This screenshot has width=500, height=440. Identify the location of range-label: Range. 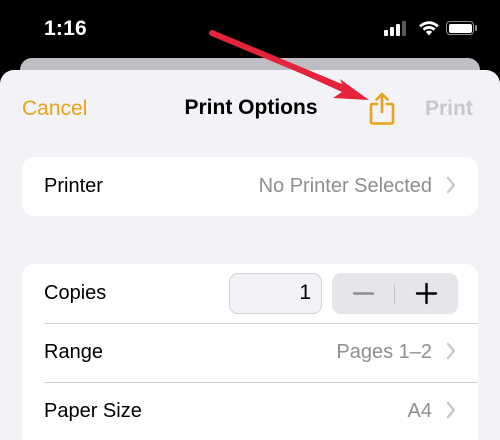
(73, 352).